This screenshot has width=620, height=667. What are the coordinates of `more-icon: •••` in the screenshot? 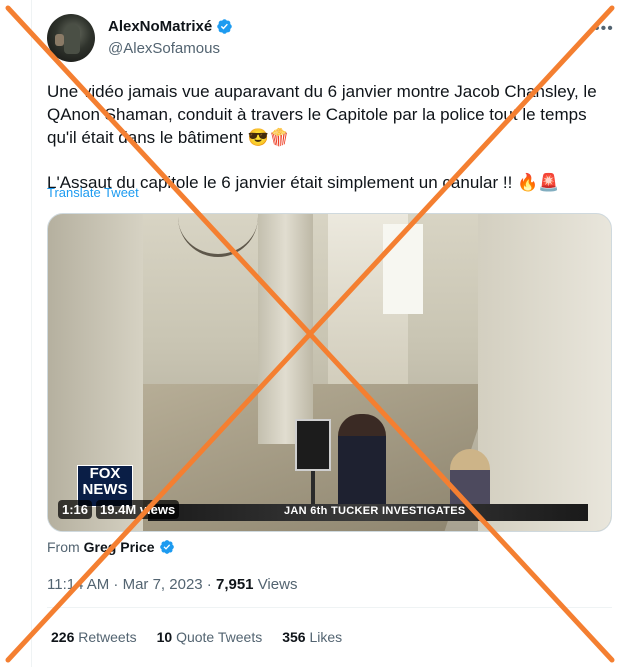 It's located at (604, 29).